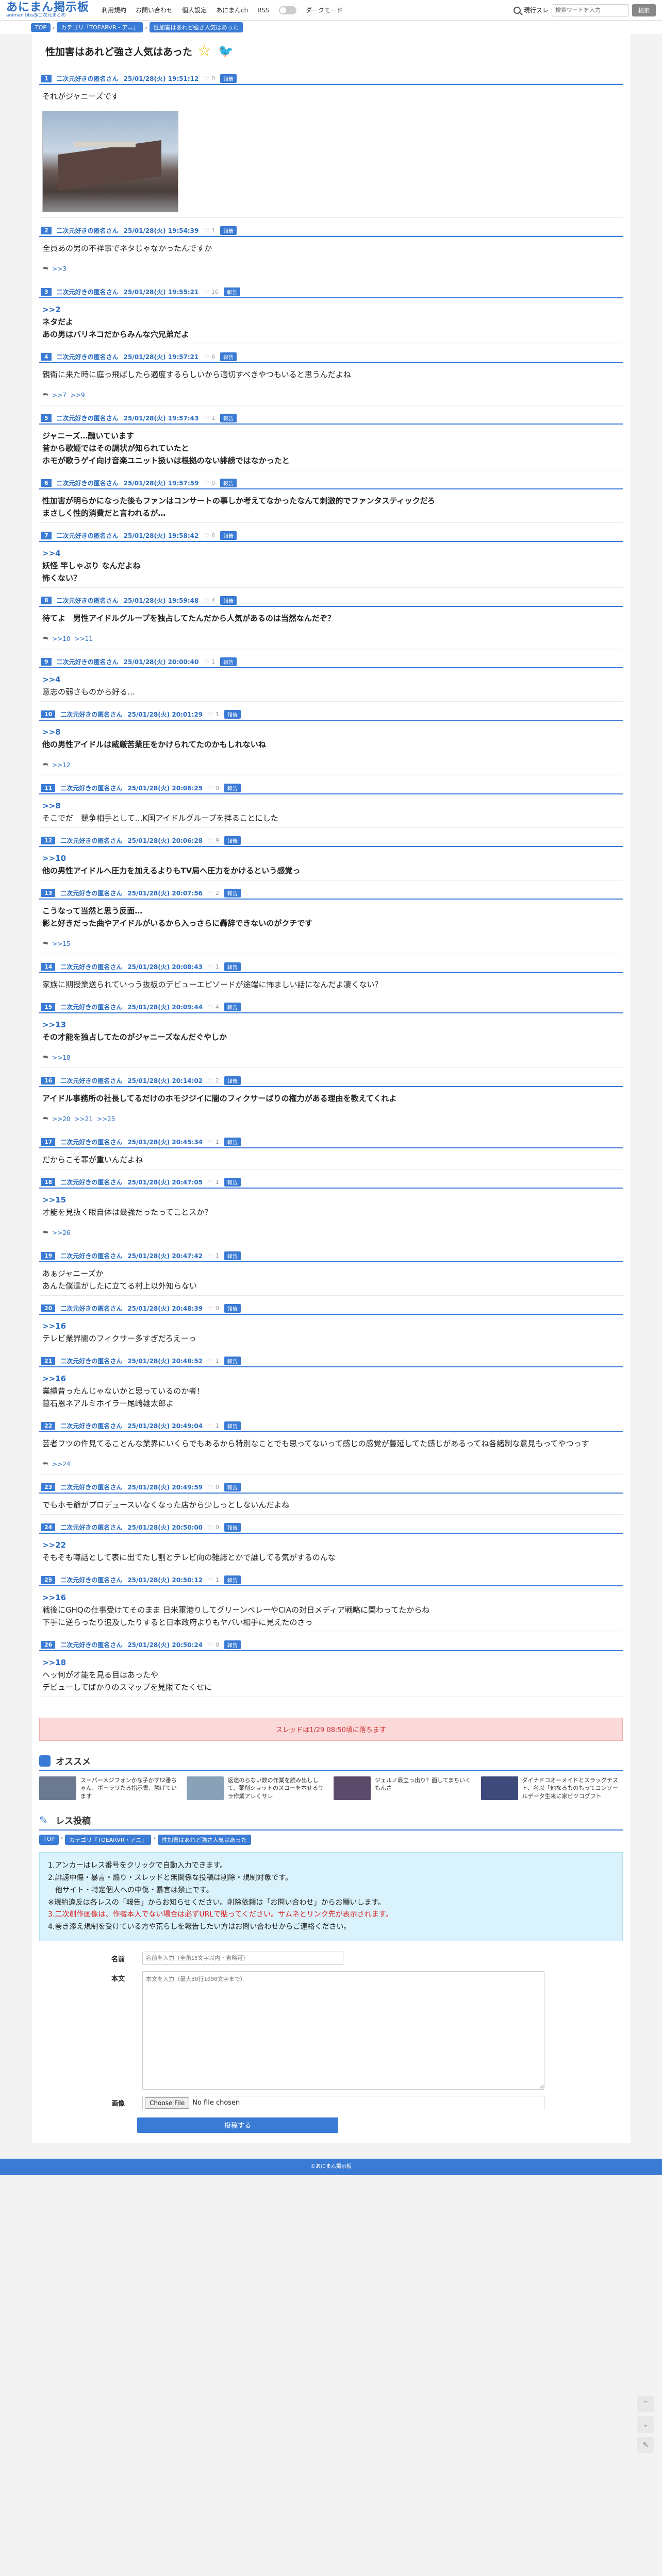 This screenshot has height=2576, width=662. What do you see at coordinates (48, 1256) in the screenshot?
I see `post-number: 19` at bounding box center [48, 1256].